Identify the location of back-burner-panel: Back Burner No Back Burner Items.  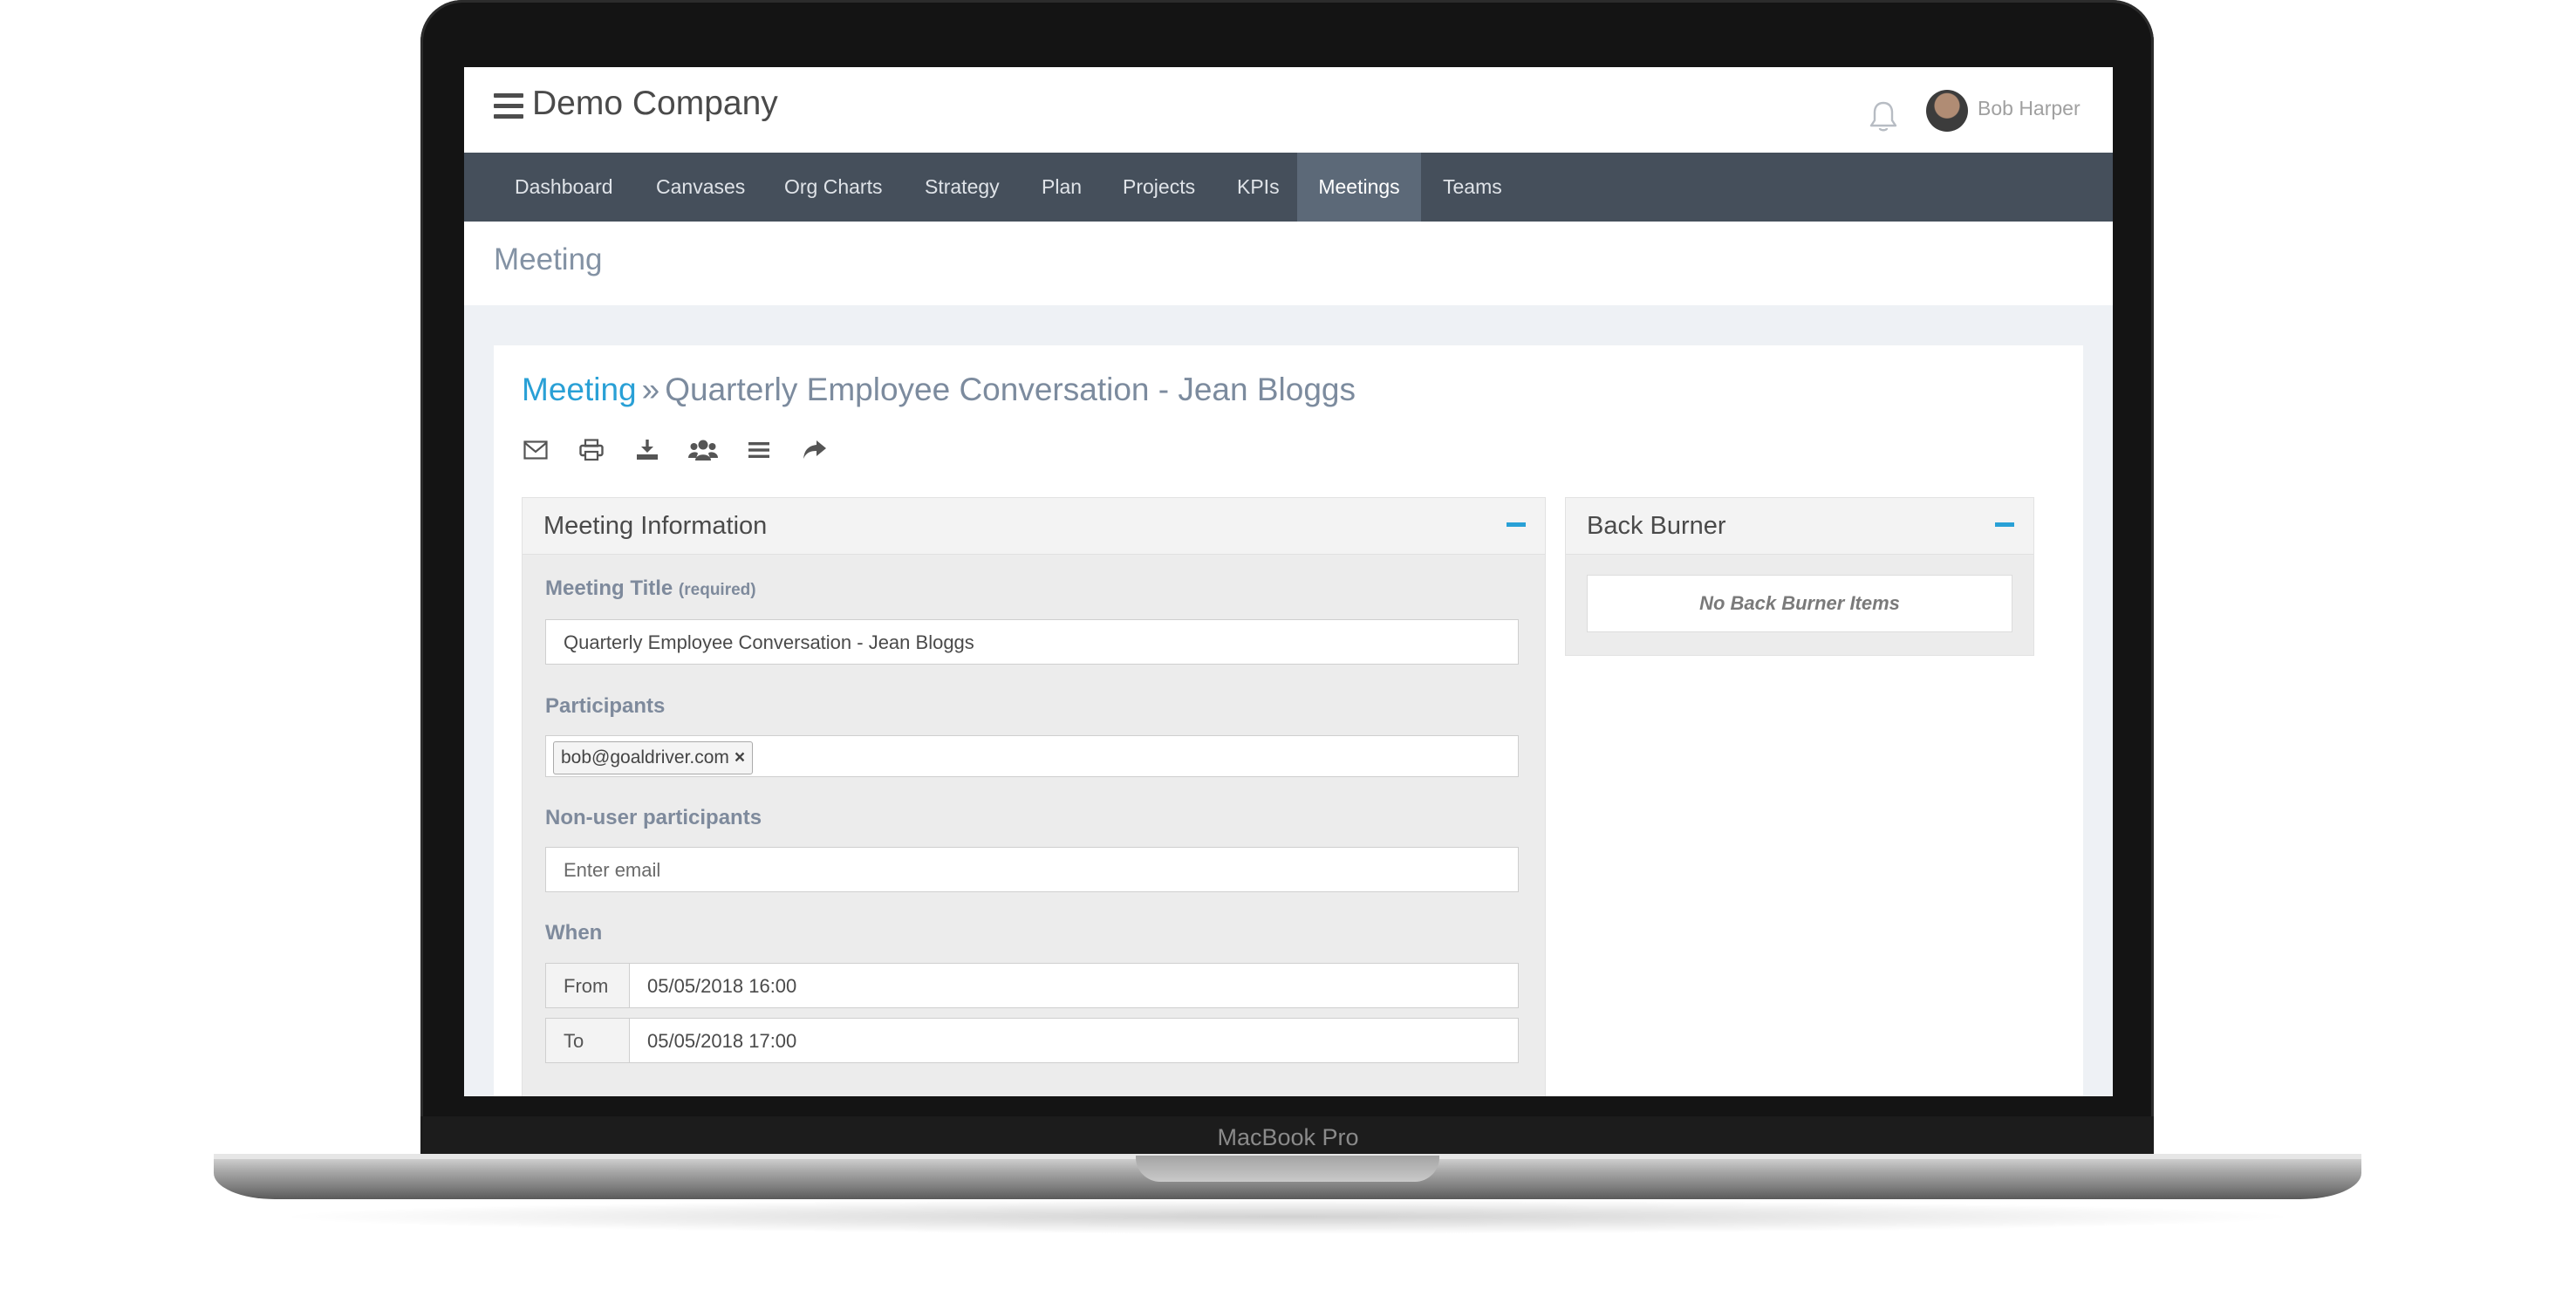
(1799, 576).